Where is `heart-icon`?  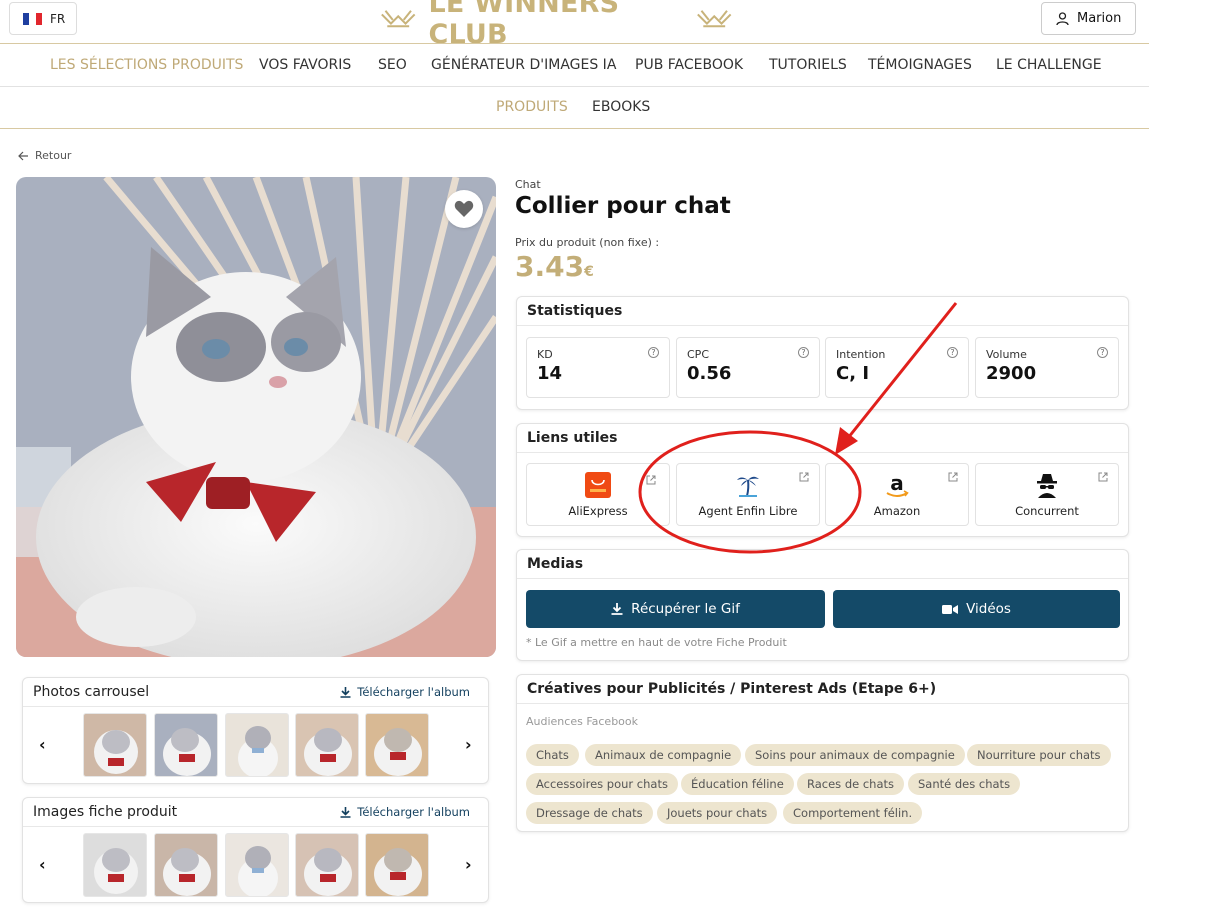
heart-icon is located at coordinates (464, 208).